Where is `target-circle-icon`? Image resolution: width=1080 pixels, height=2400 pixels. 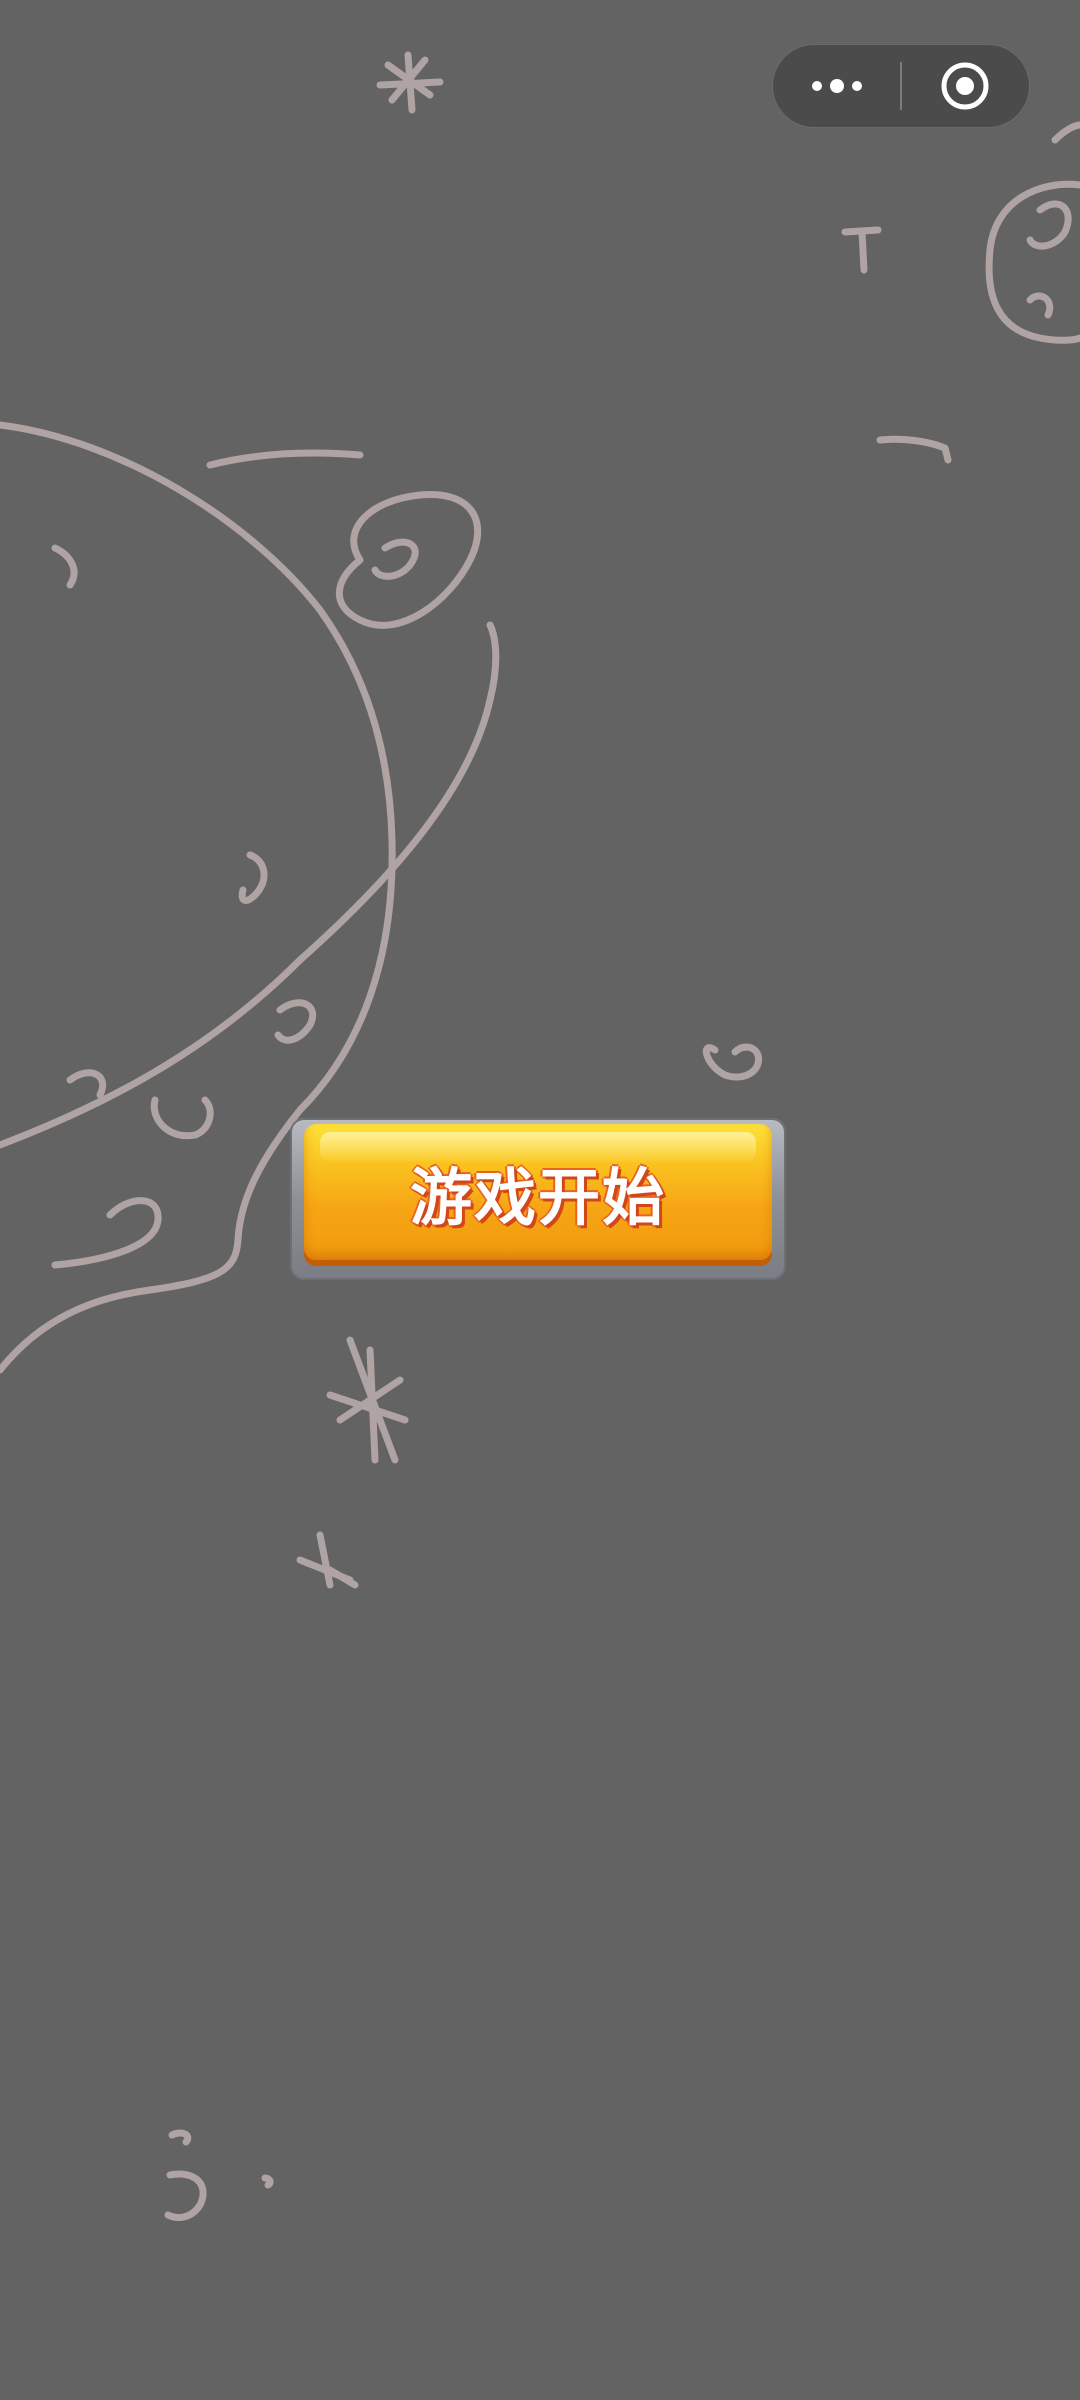
target-circle-icon is located at coordinates (965, 86).